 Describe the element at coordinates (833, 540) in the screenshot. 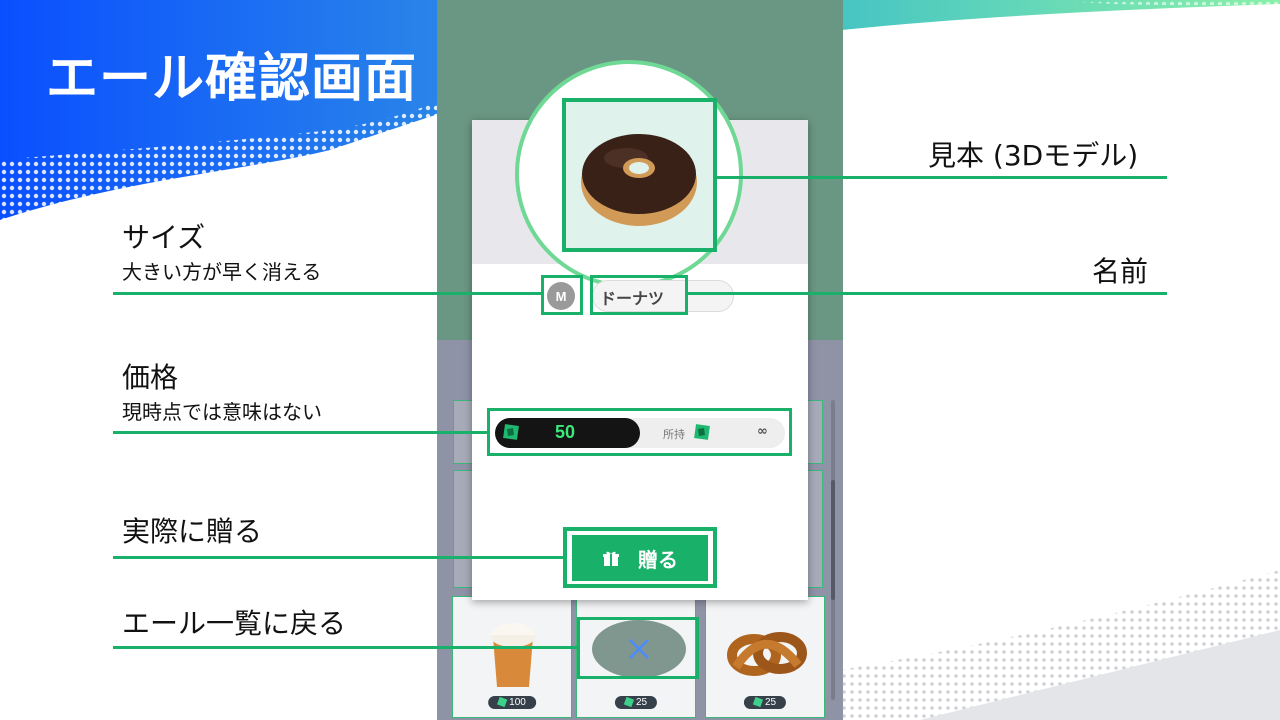

I see `scrollbar-thumb` at that location.